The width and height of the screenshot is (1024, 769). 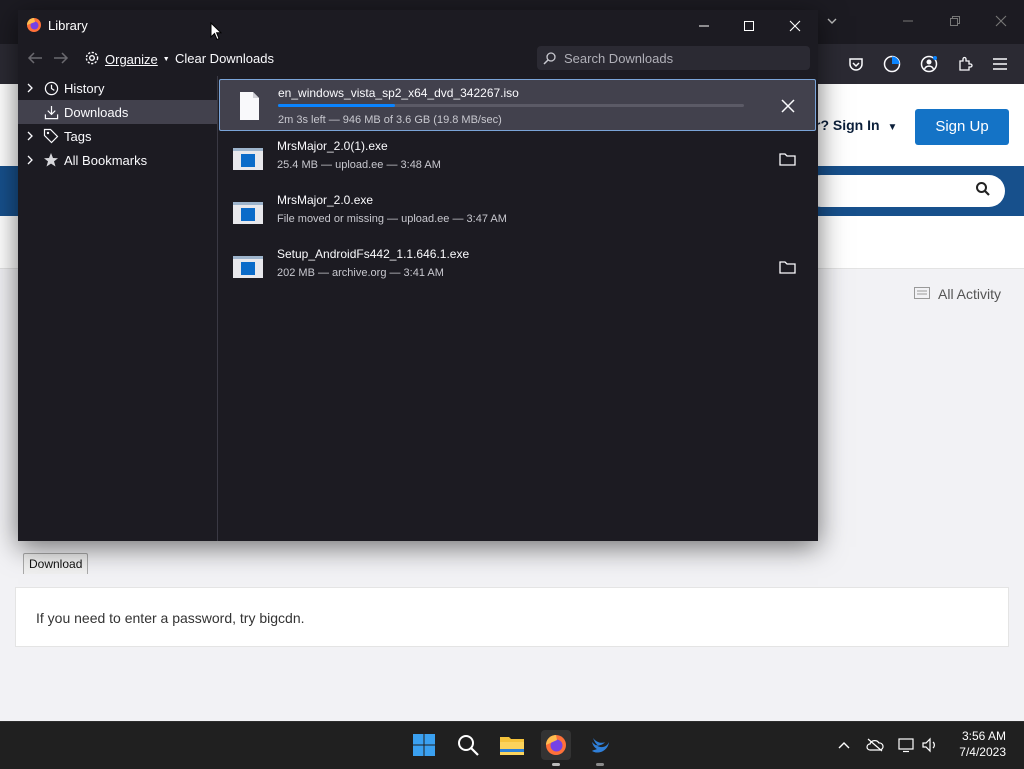 What do you see at coordinates (418, 25) in the screenshot?
I see `library-title-bar: Library` at bounding box center [418, 25].